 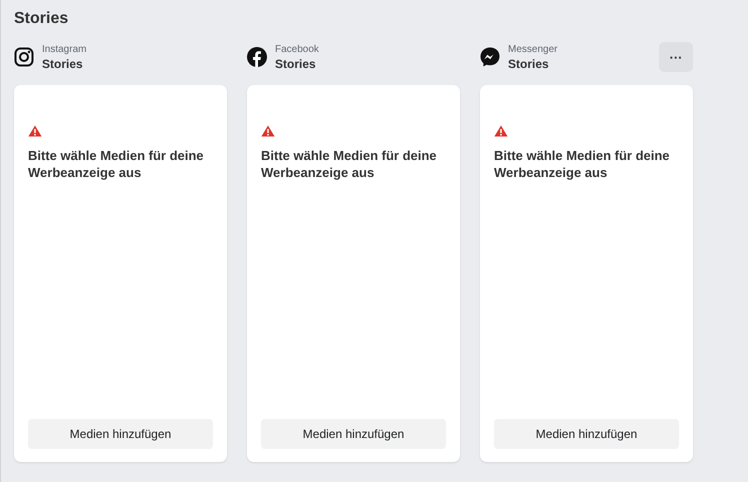 I want to click on camera-icon, so click(x=24, y=57).